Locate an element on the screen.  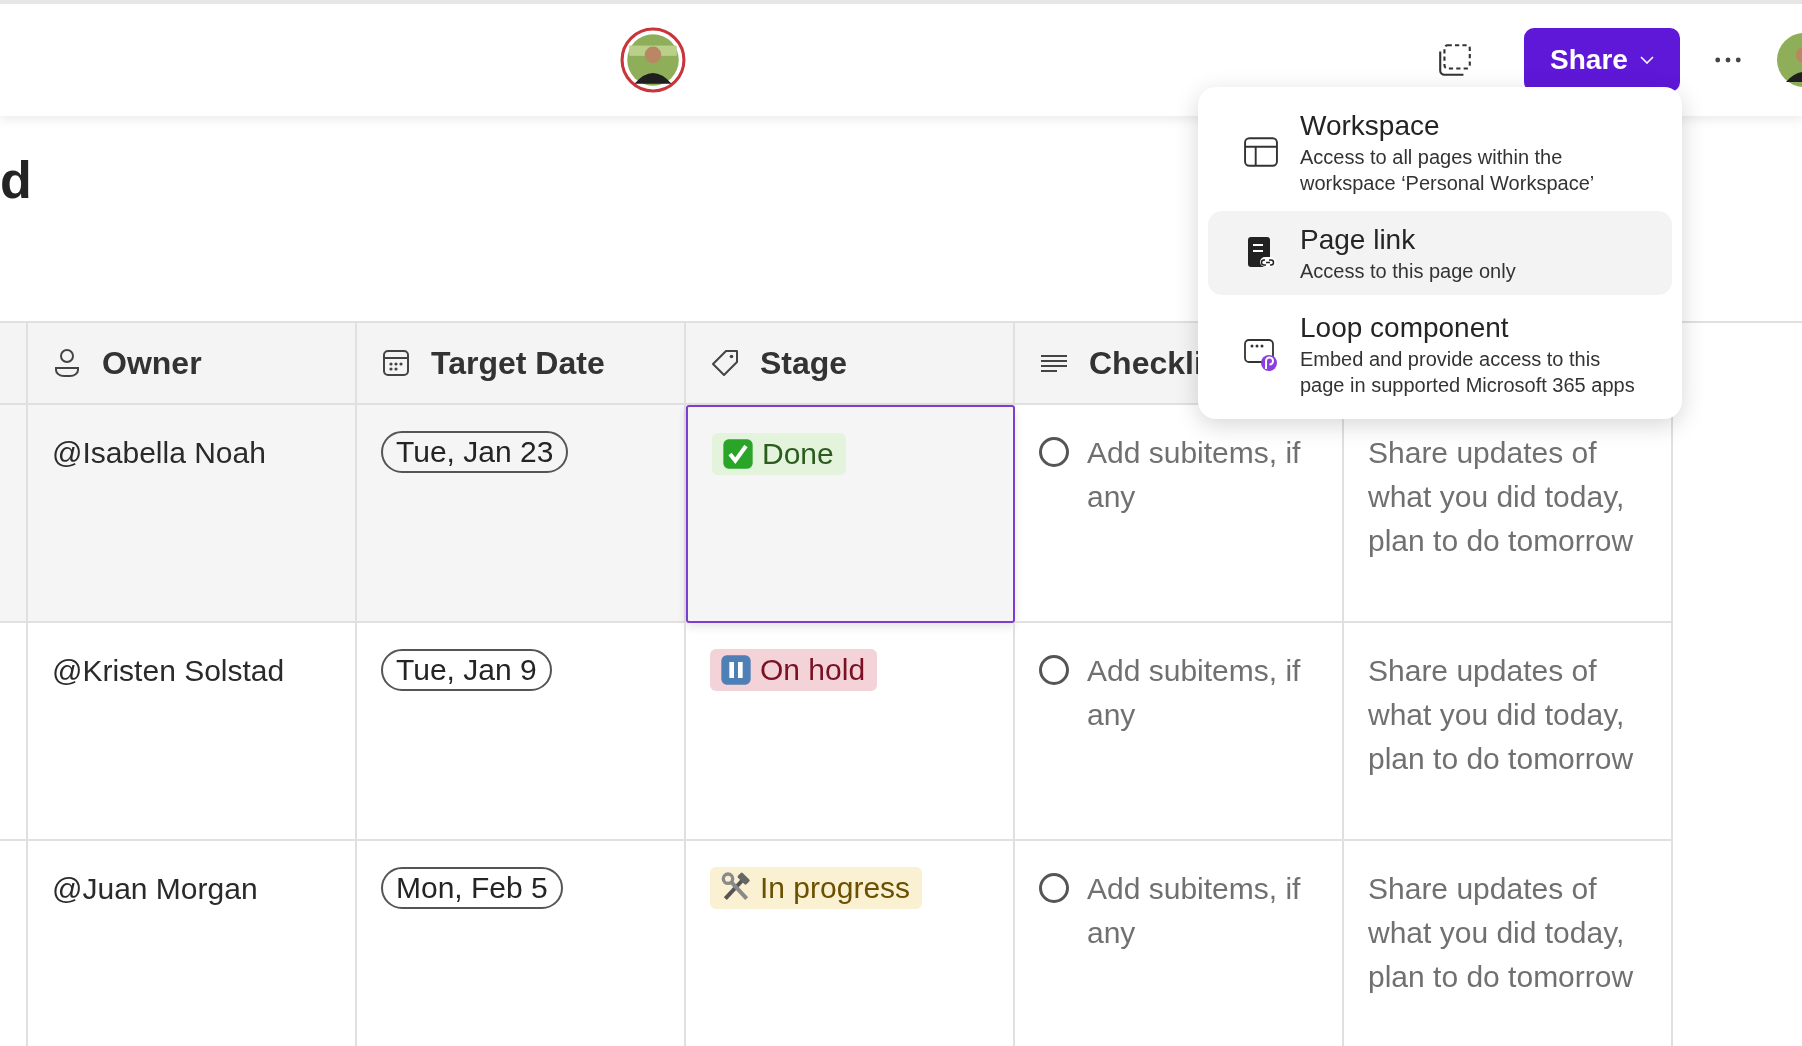
calendar-icon is located at coordinates (396, 363).